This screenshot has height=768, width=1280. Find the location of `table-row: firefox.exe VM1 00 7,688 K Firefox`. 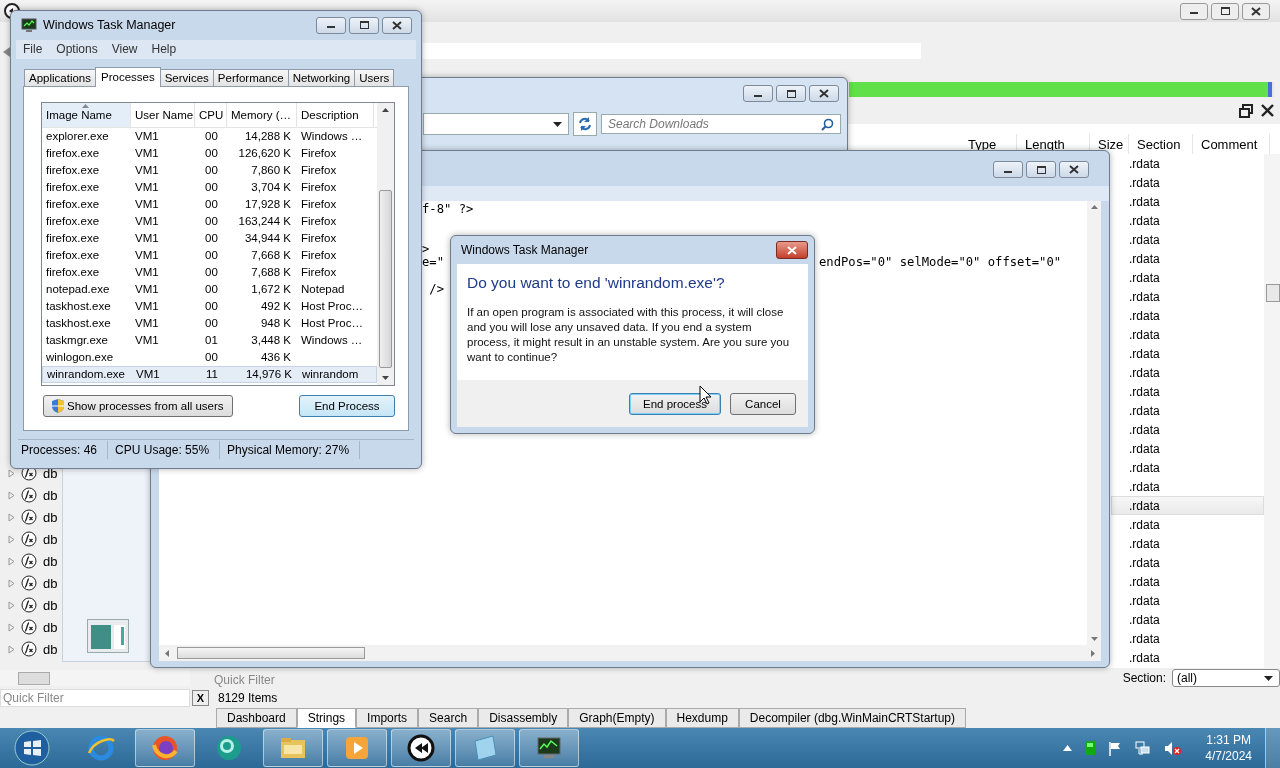

table-row: firefox.exe VM1 00 7,688 K Firefox is located at coordinates (209, 272).